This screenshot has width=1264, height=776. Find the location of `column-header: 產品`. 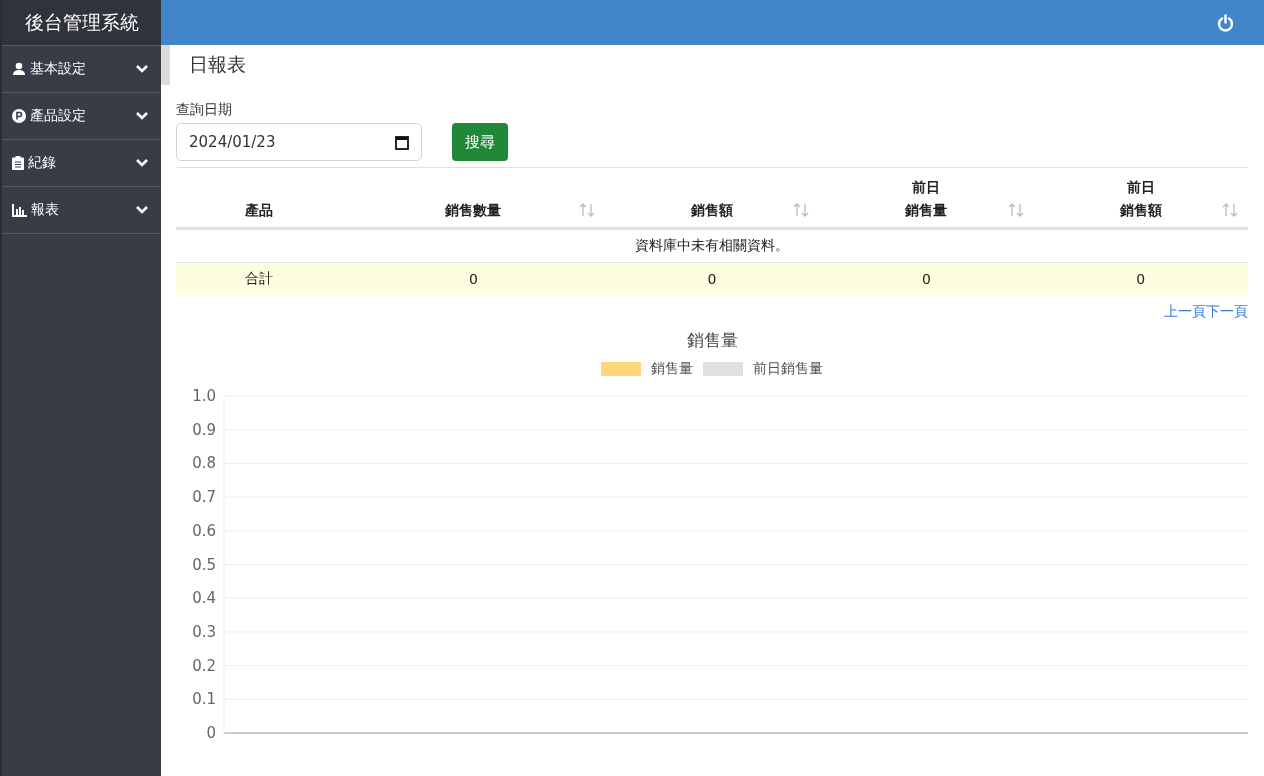

column-header: 產品 is located at coordinates (259, 209).